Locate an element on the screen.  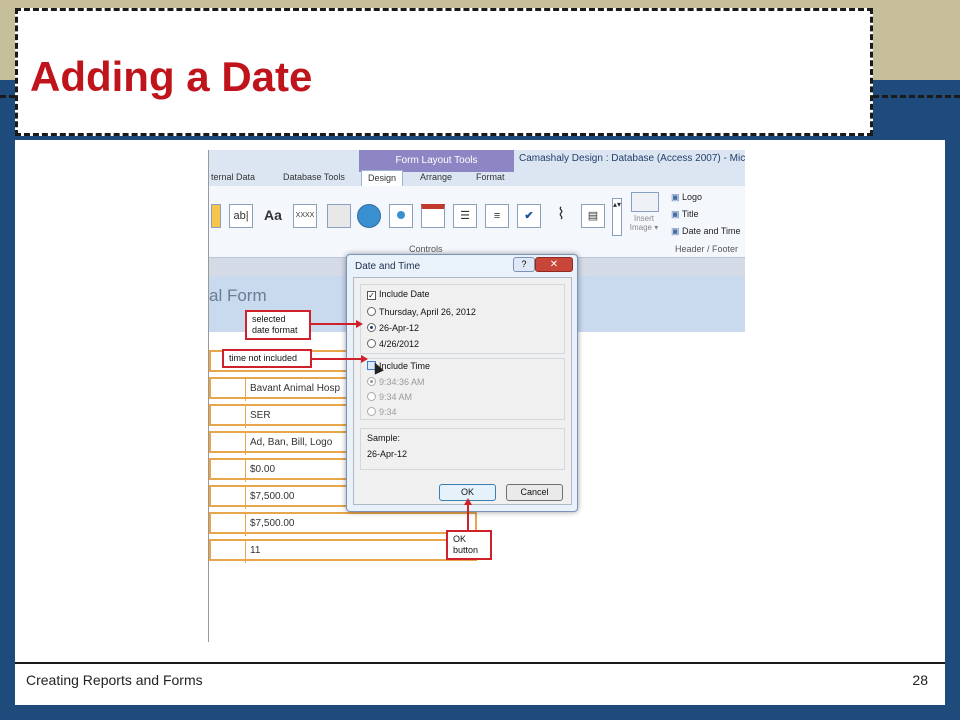
tab-design: Design is located at coordinates (382, 178).